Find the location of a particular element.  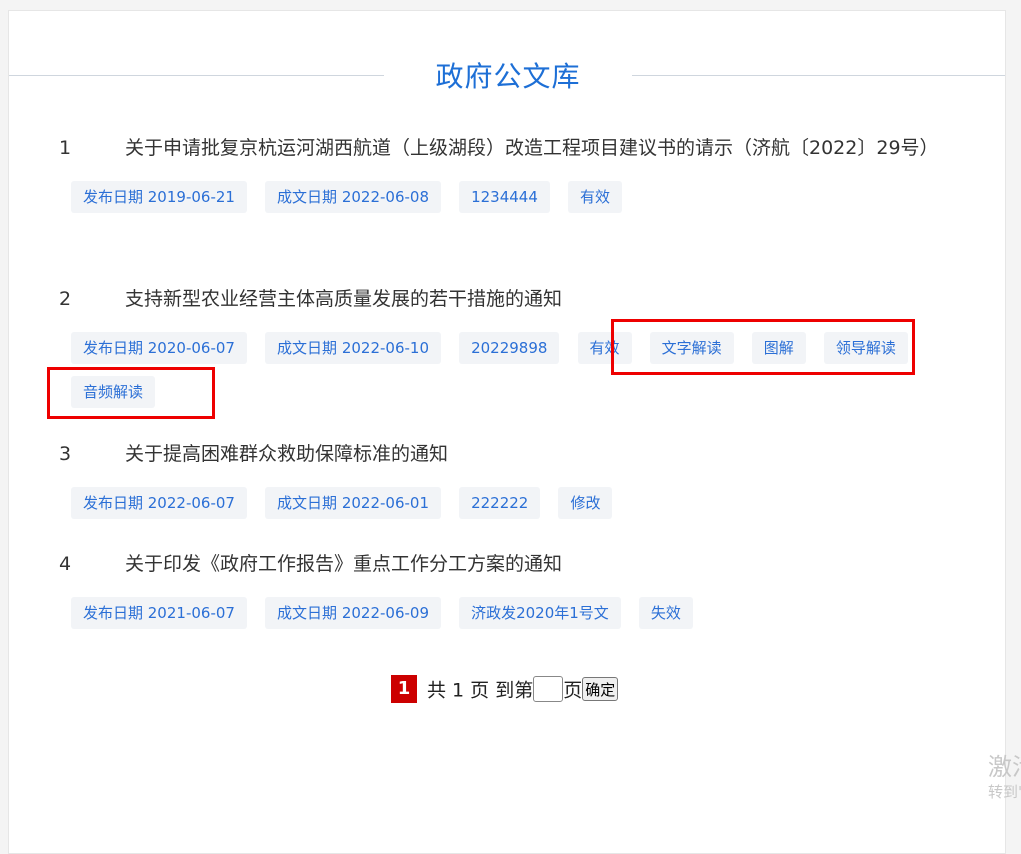

publish-date-tag: 发布日期 2020-06-07 is located at coordinates (159, 348).